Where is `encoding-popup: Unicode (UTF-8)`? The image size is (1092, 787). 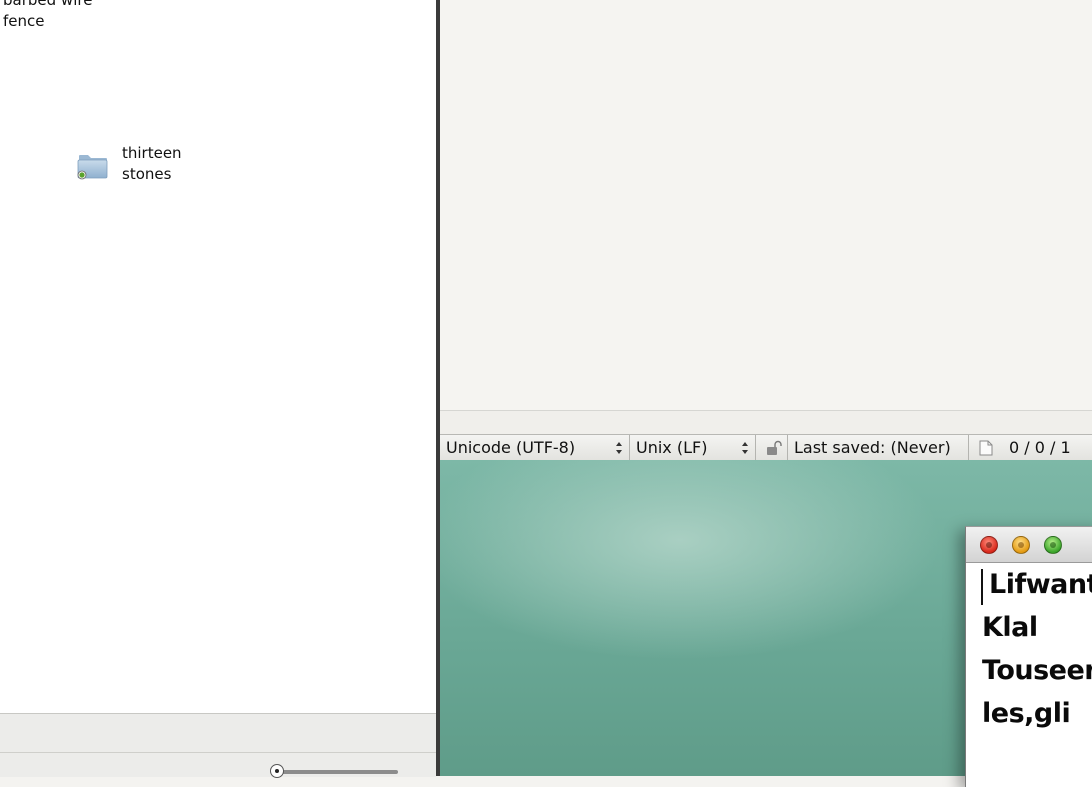 encoding-popup: Unicode (UTF-8) is located at coordinates (535, 447).